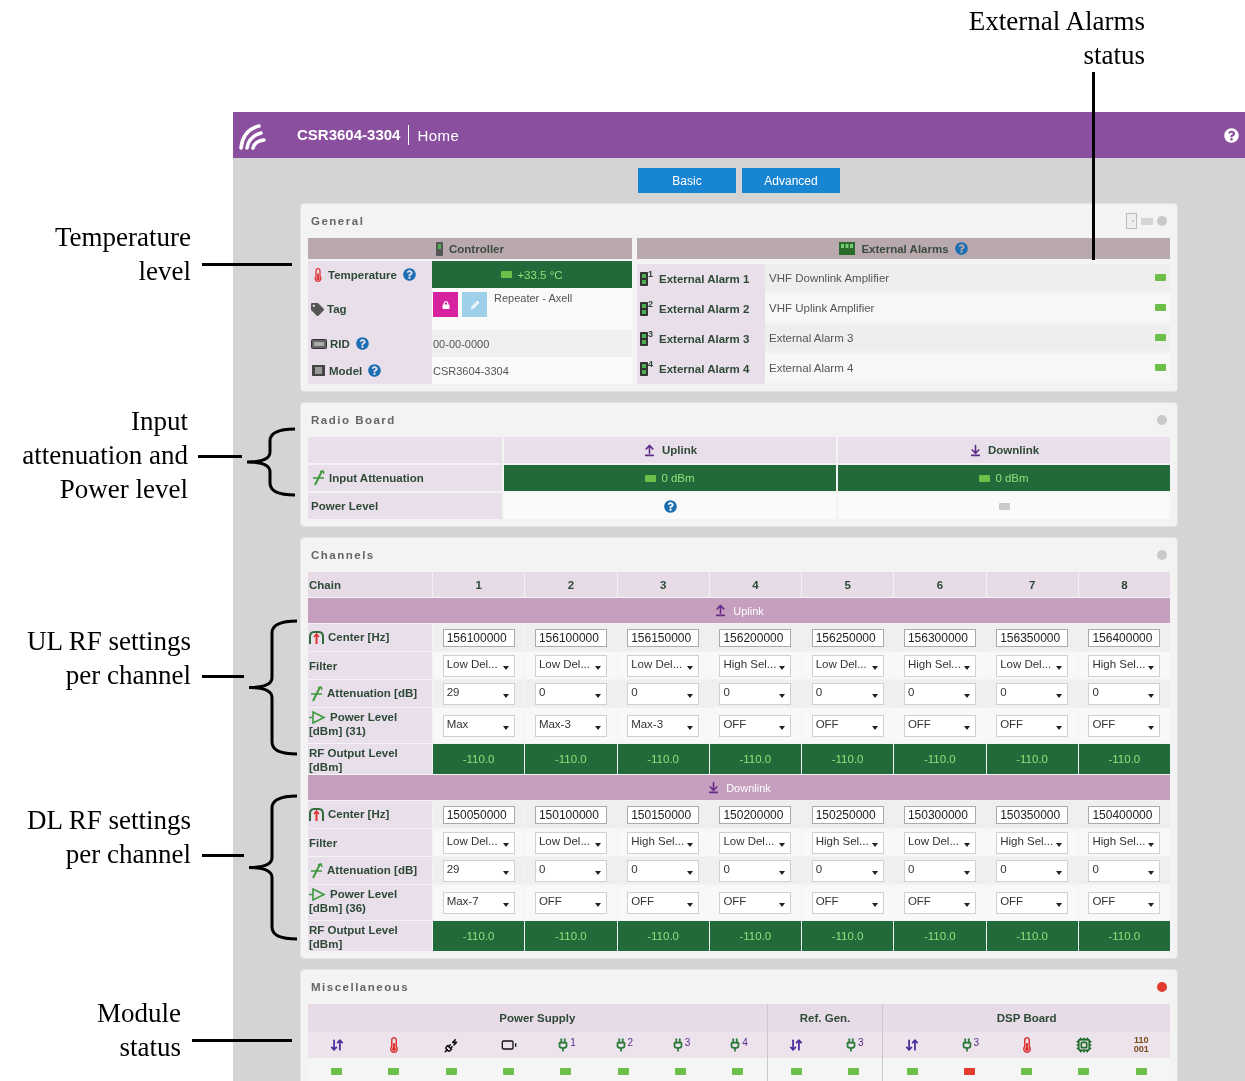 The image size is (1245, 1081). I want to click on plug-number: 4, so click(745, 1043).